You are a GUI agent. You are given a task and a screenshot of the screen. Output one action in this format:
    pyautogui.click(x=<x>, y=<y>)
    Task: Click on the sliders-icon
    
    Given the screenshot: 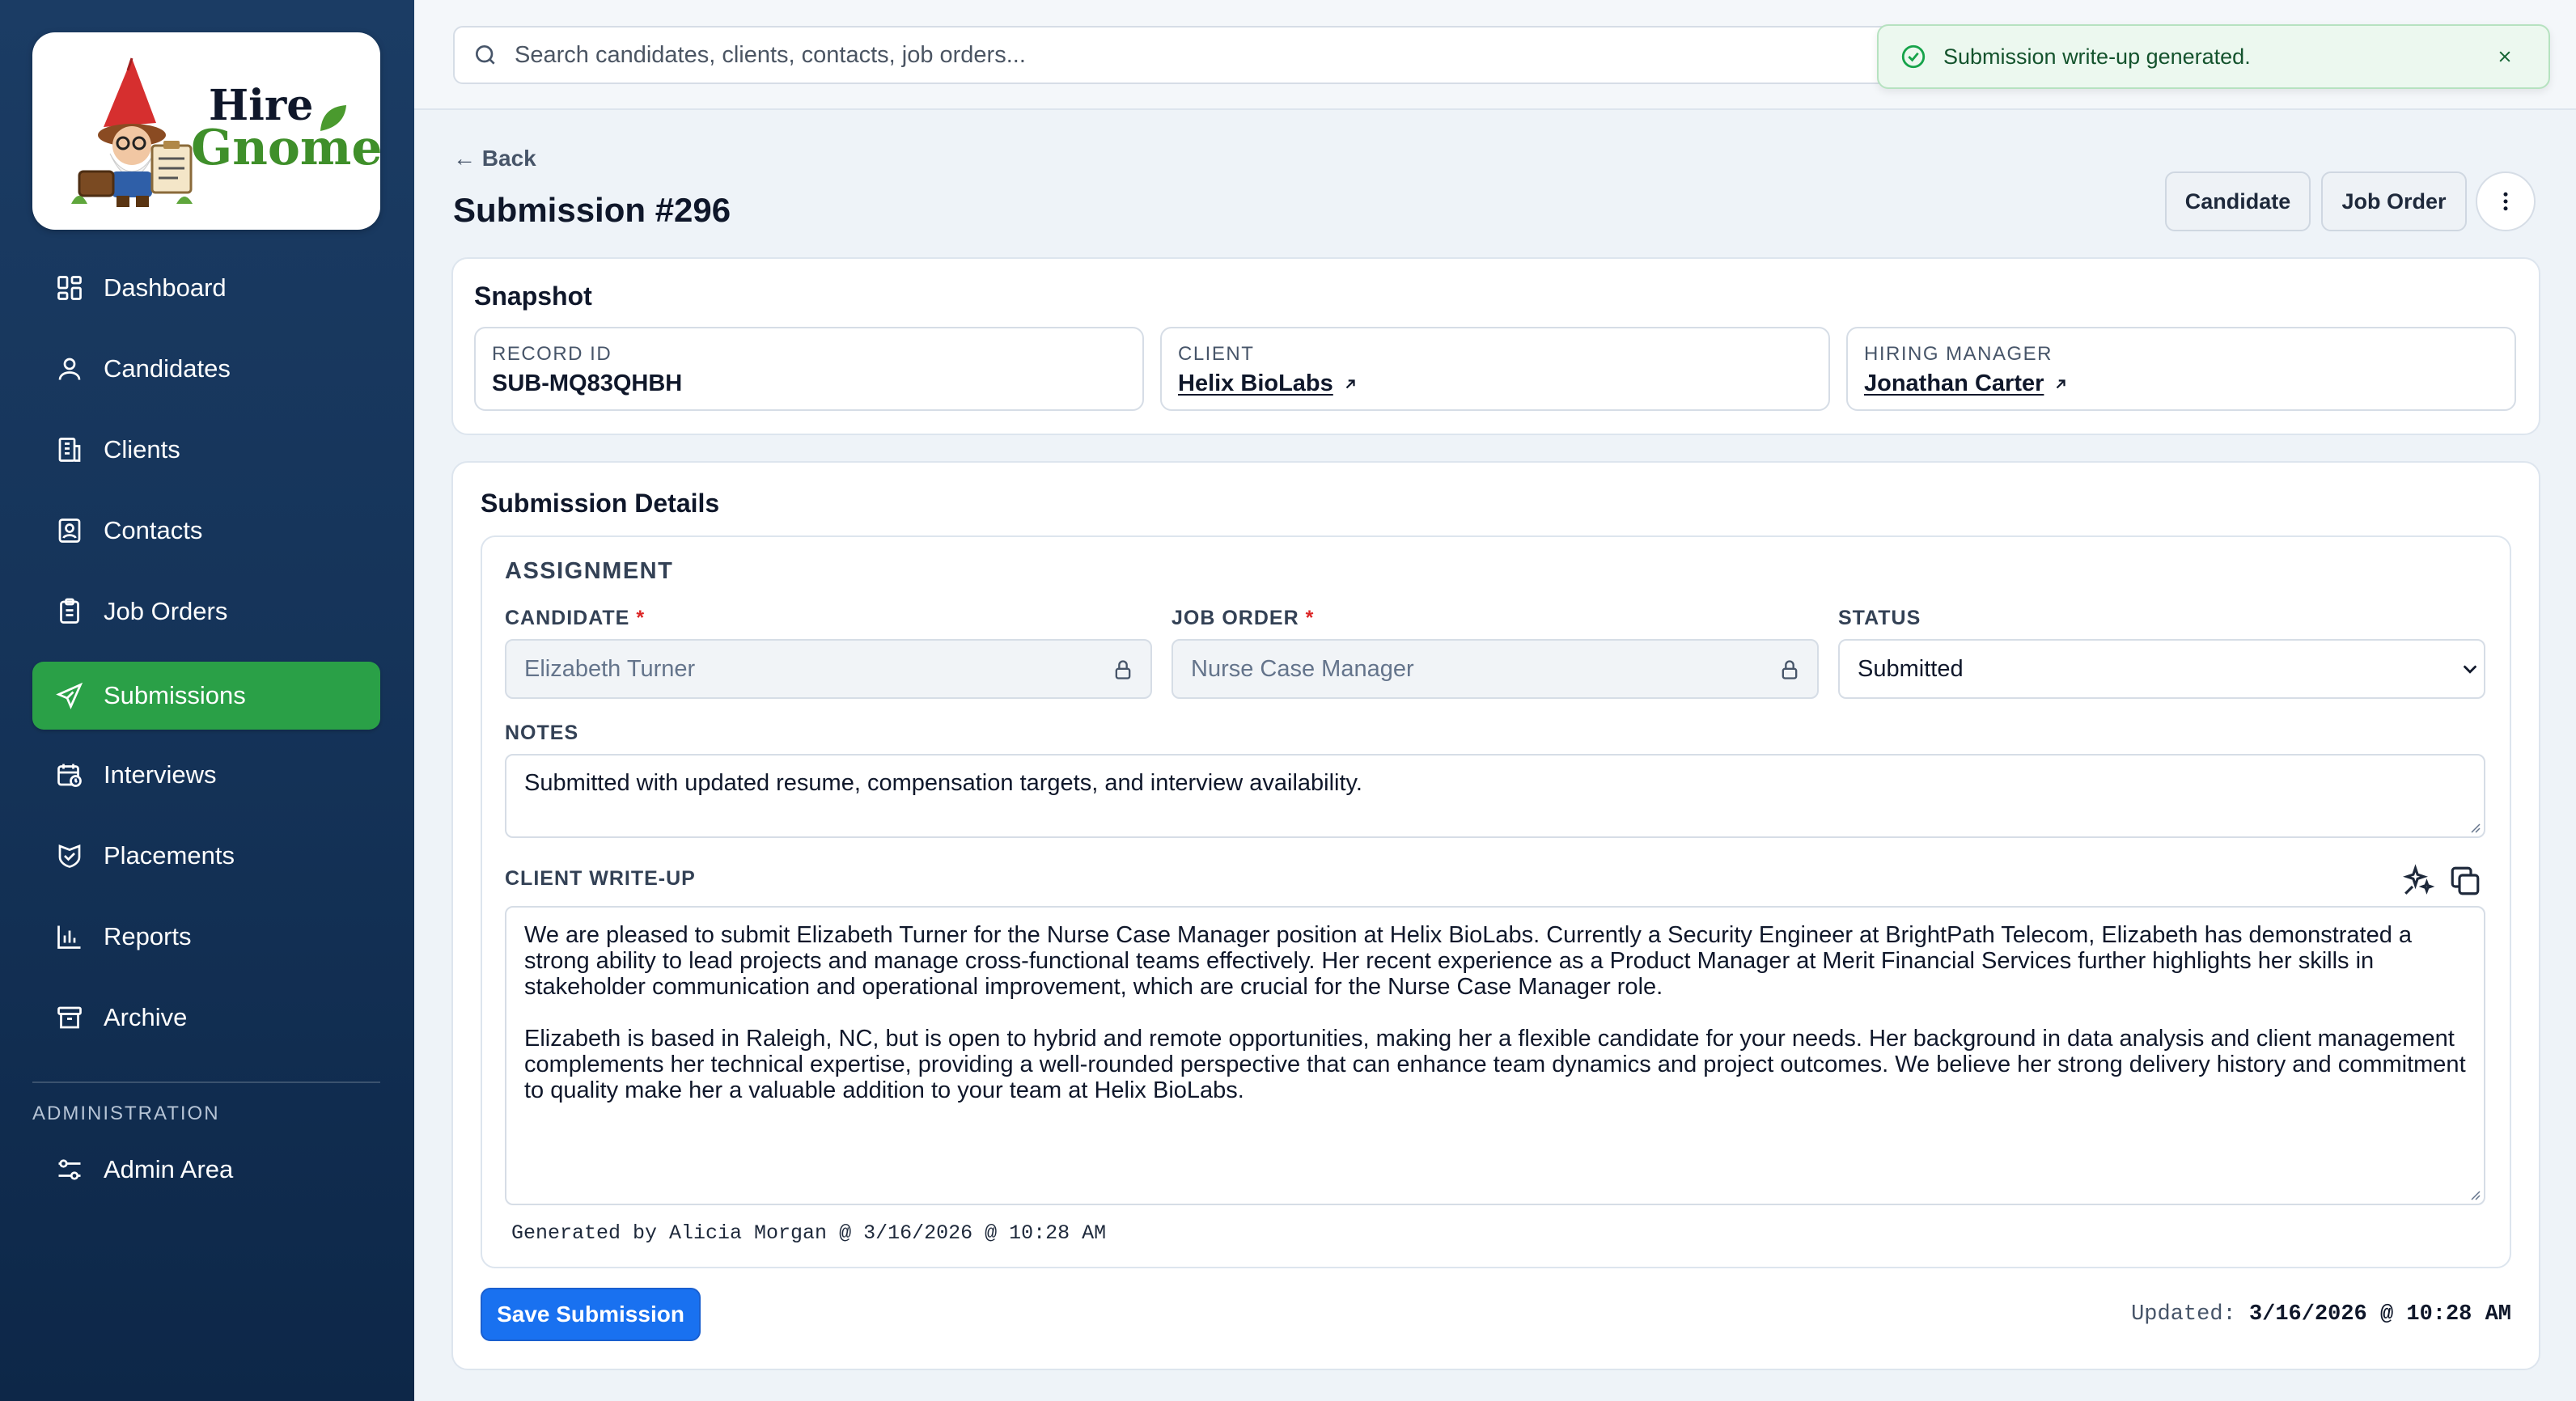 What is the action you would take?
    pyautogui.click(x=69, y=1169)
    